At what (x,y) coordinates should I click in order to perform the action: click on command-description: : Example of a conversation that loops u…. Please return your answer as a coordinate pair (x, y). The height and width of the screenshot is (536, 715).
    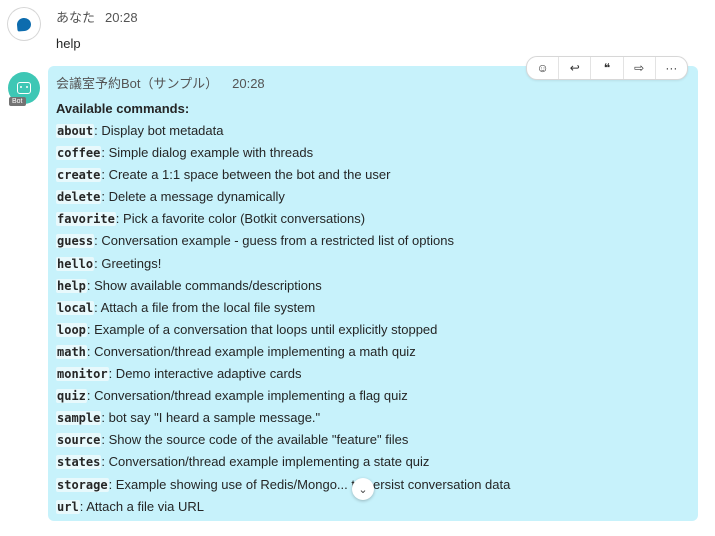
    Looking at the image, I should click on (262, 329).